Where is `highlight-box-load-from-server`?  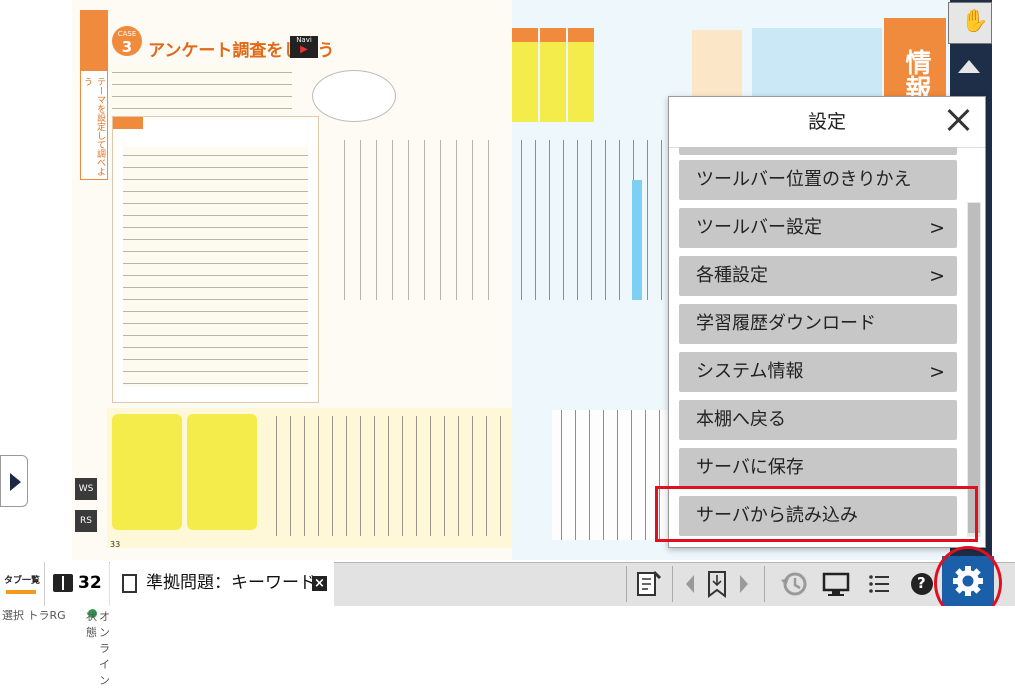
highlight-box-load-from-server is located at coordinates (816, 514).